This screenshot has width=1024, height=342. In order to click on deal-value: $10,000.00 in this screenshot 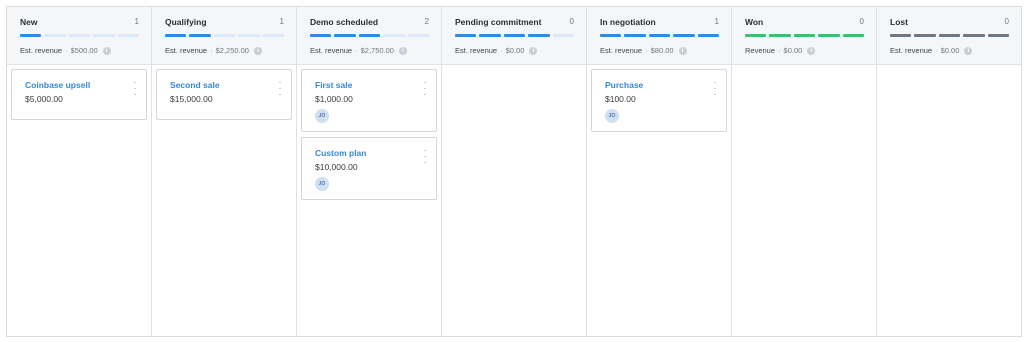, I will do `click(336, 167)`.